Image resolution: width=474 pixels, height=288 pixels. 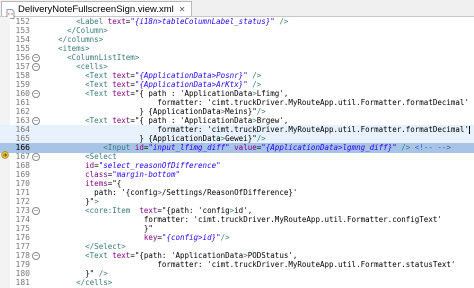 I want to click on code-line: 181 </cells>, so click(x=237, y=283).